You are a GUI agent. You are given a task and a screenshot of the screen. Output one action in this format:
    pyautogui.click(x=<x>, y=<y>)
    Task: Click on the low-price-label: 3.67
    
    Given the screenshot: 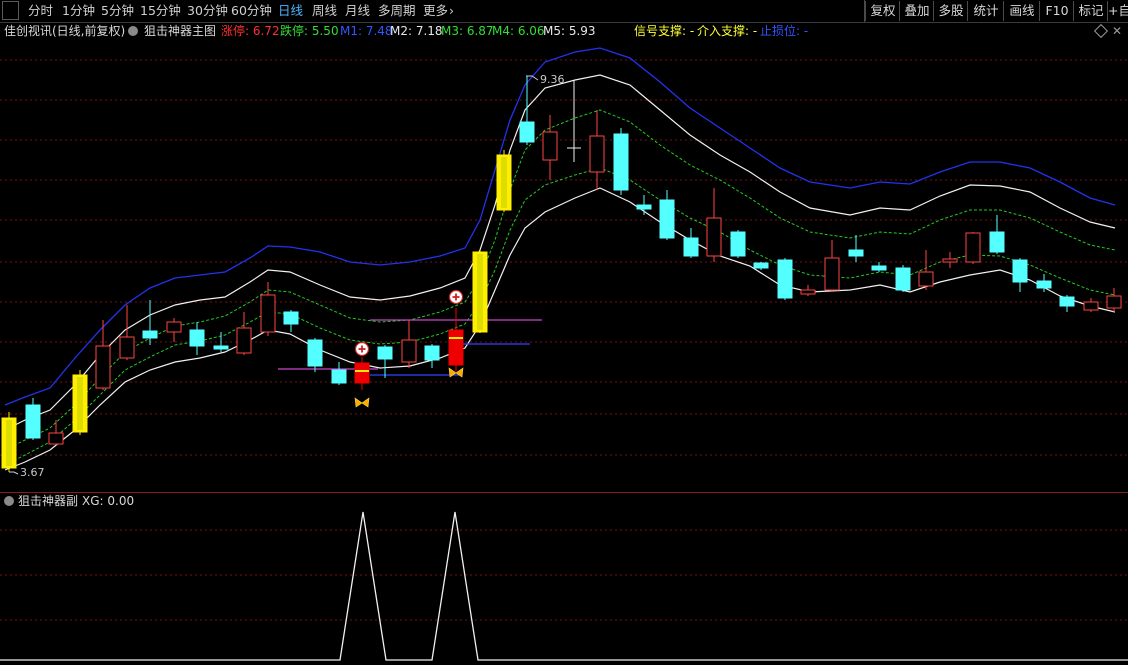 What is the action you would take?
    pyautogui.click(x=32, y=472)
    